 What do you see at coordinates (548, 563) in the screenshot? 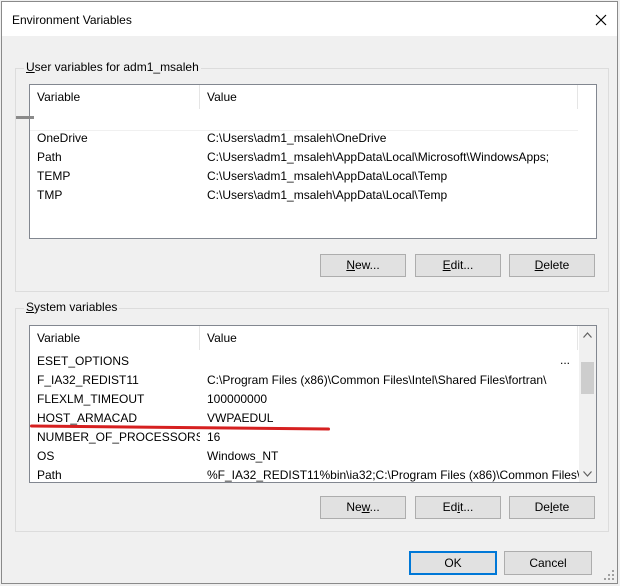
I see `cancel-button: Cancel` at bounding box center [548, 563].